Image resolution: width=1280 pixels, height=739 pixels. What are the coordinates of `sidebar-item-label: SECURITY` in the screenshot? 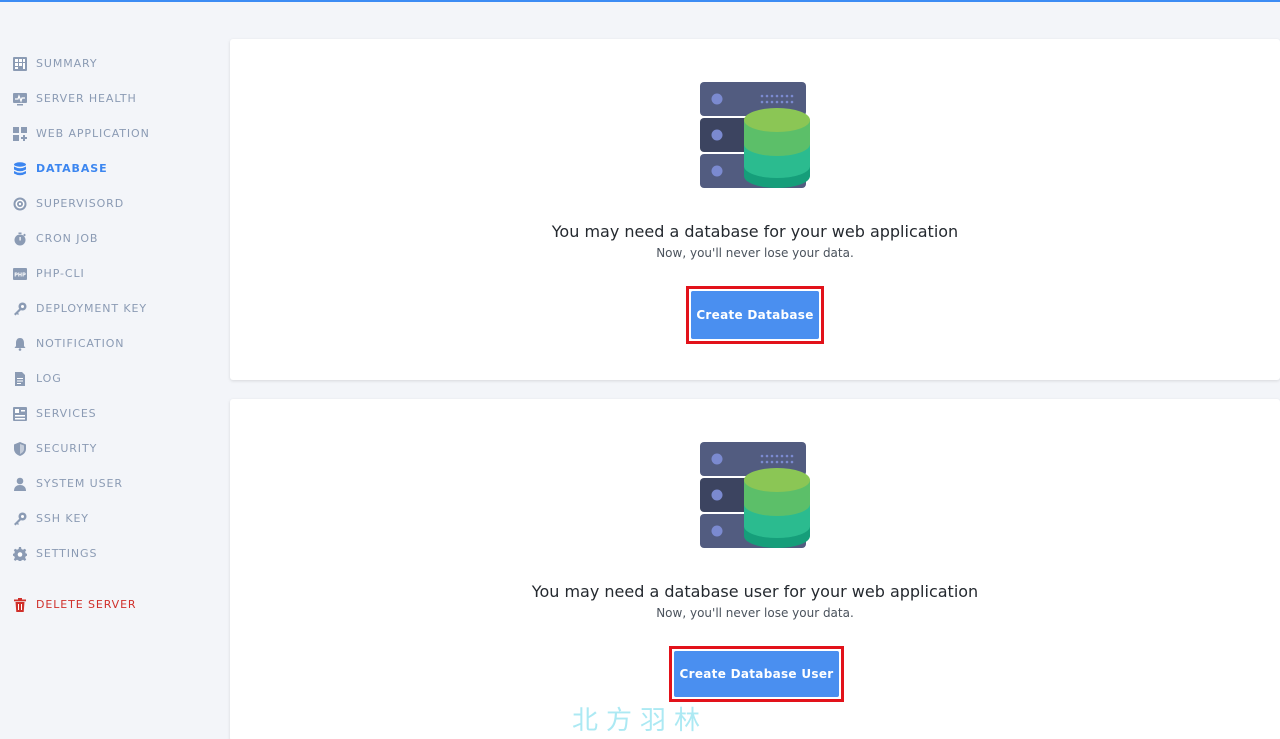 It's located at (67, 448).